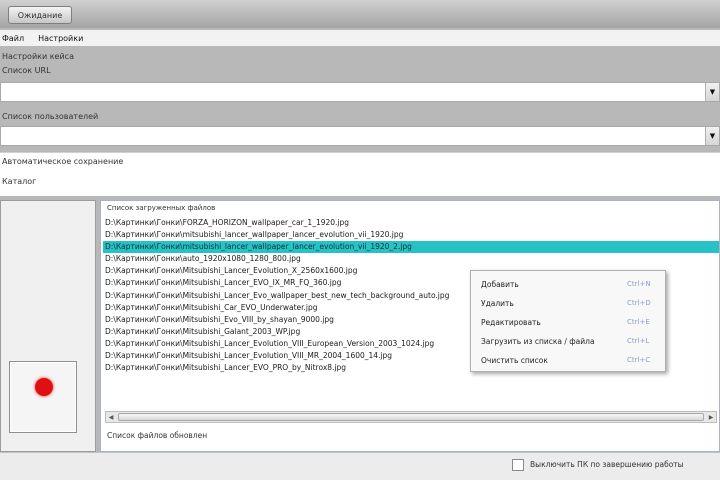  I want to click on auto-save-label: Автоматическое сохранение, so click(63, 161).